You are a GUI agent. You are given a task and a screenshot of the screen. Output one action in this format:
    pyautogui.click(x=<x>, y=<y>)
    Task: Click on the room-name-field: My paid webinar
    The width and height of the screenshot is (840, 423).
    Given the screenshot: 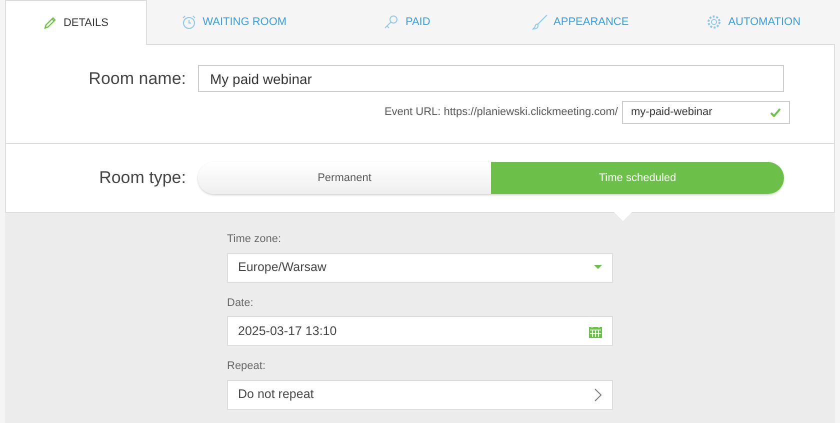 What is the action you would take?
    pyautogui.click(x=491, y=78)
    